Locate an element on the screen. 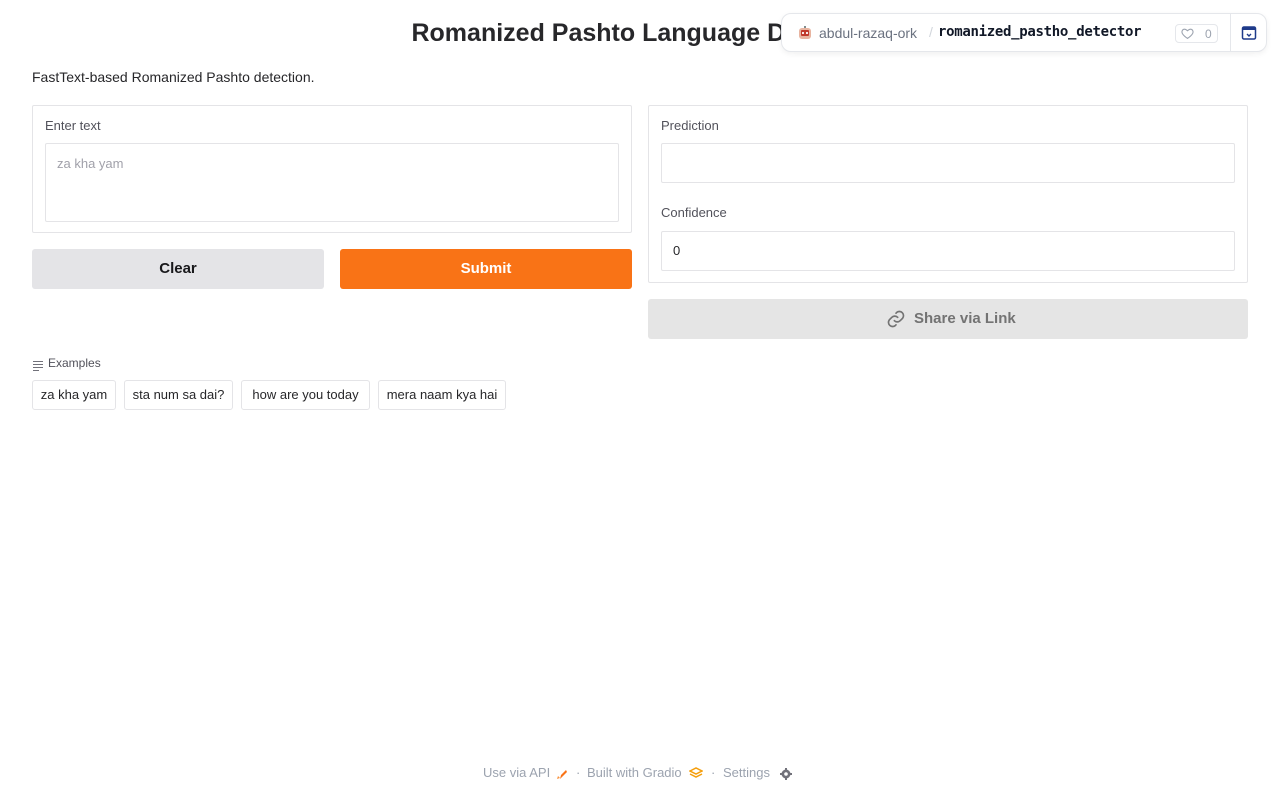 The image size is (1280, 800). settings-link: Settings is located at coordinates (746, 772).